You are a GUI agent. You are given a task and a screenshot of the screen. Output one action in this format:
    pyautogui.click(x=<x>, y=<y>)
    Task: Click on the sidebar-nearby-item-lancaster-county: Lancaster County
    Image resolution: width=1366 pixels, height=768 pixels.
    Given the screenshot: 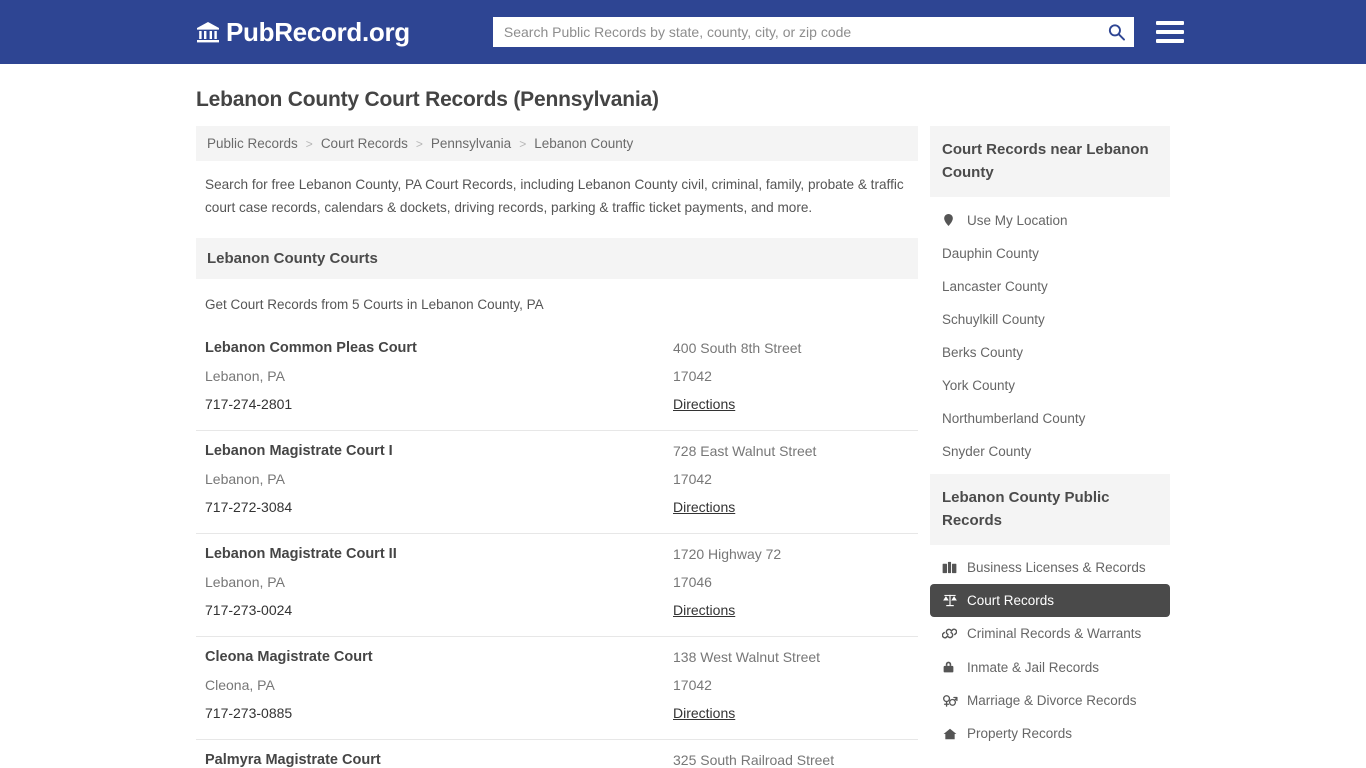 What is the action you would take?
    pyautogui.click(x=1050, y=286)
    